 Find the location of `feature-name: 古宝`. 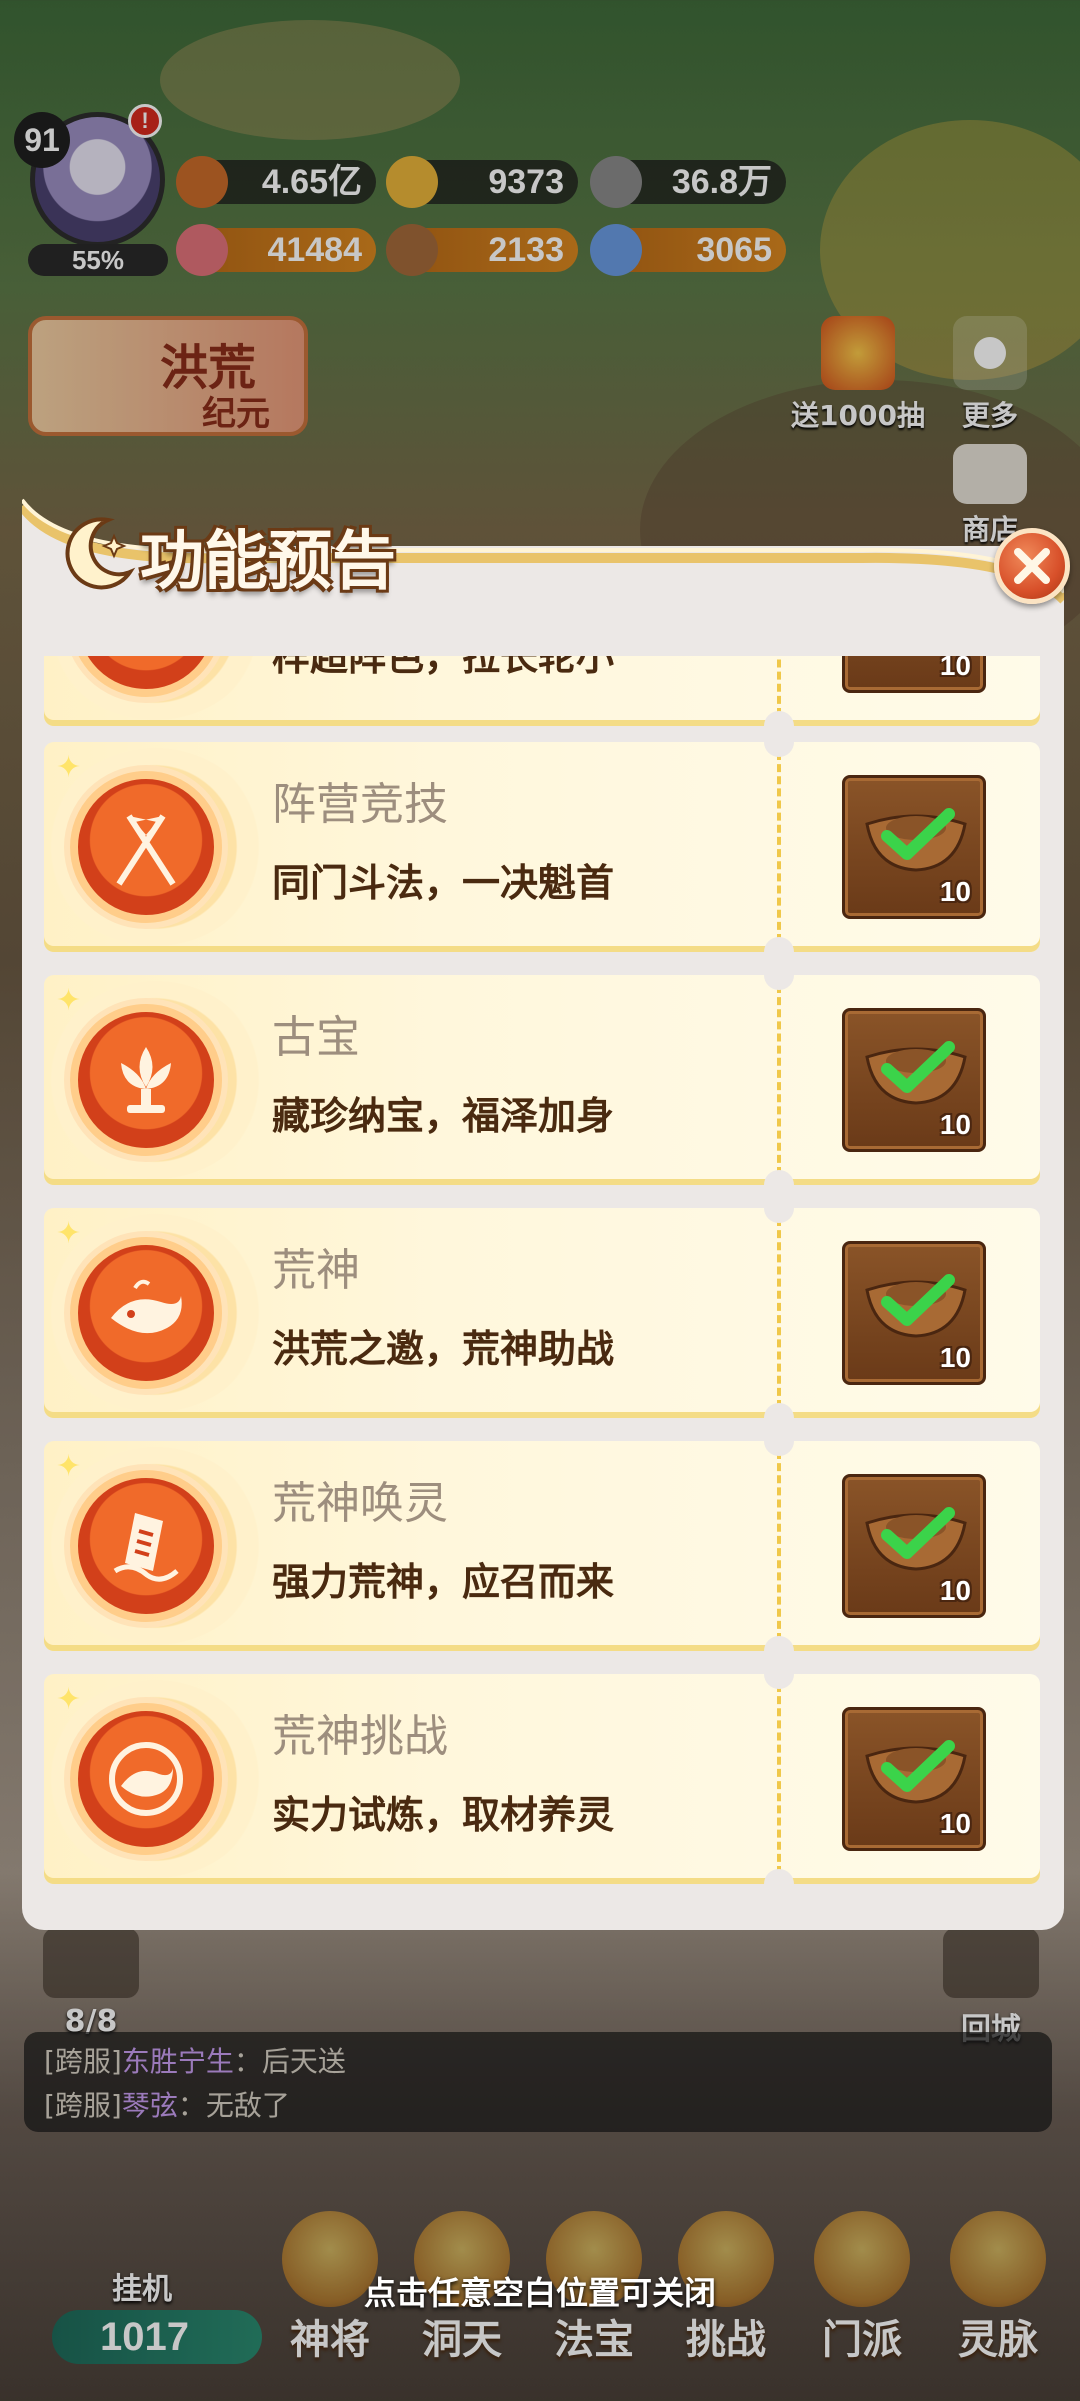

feature-name: 古宝 is located at coordinates (316, 1037).